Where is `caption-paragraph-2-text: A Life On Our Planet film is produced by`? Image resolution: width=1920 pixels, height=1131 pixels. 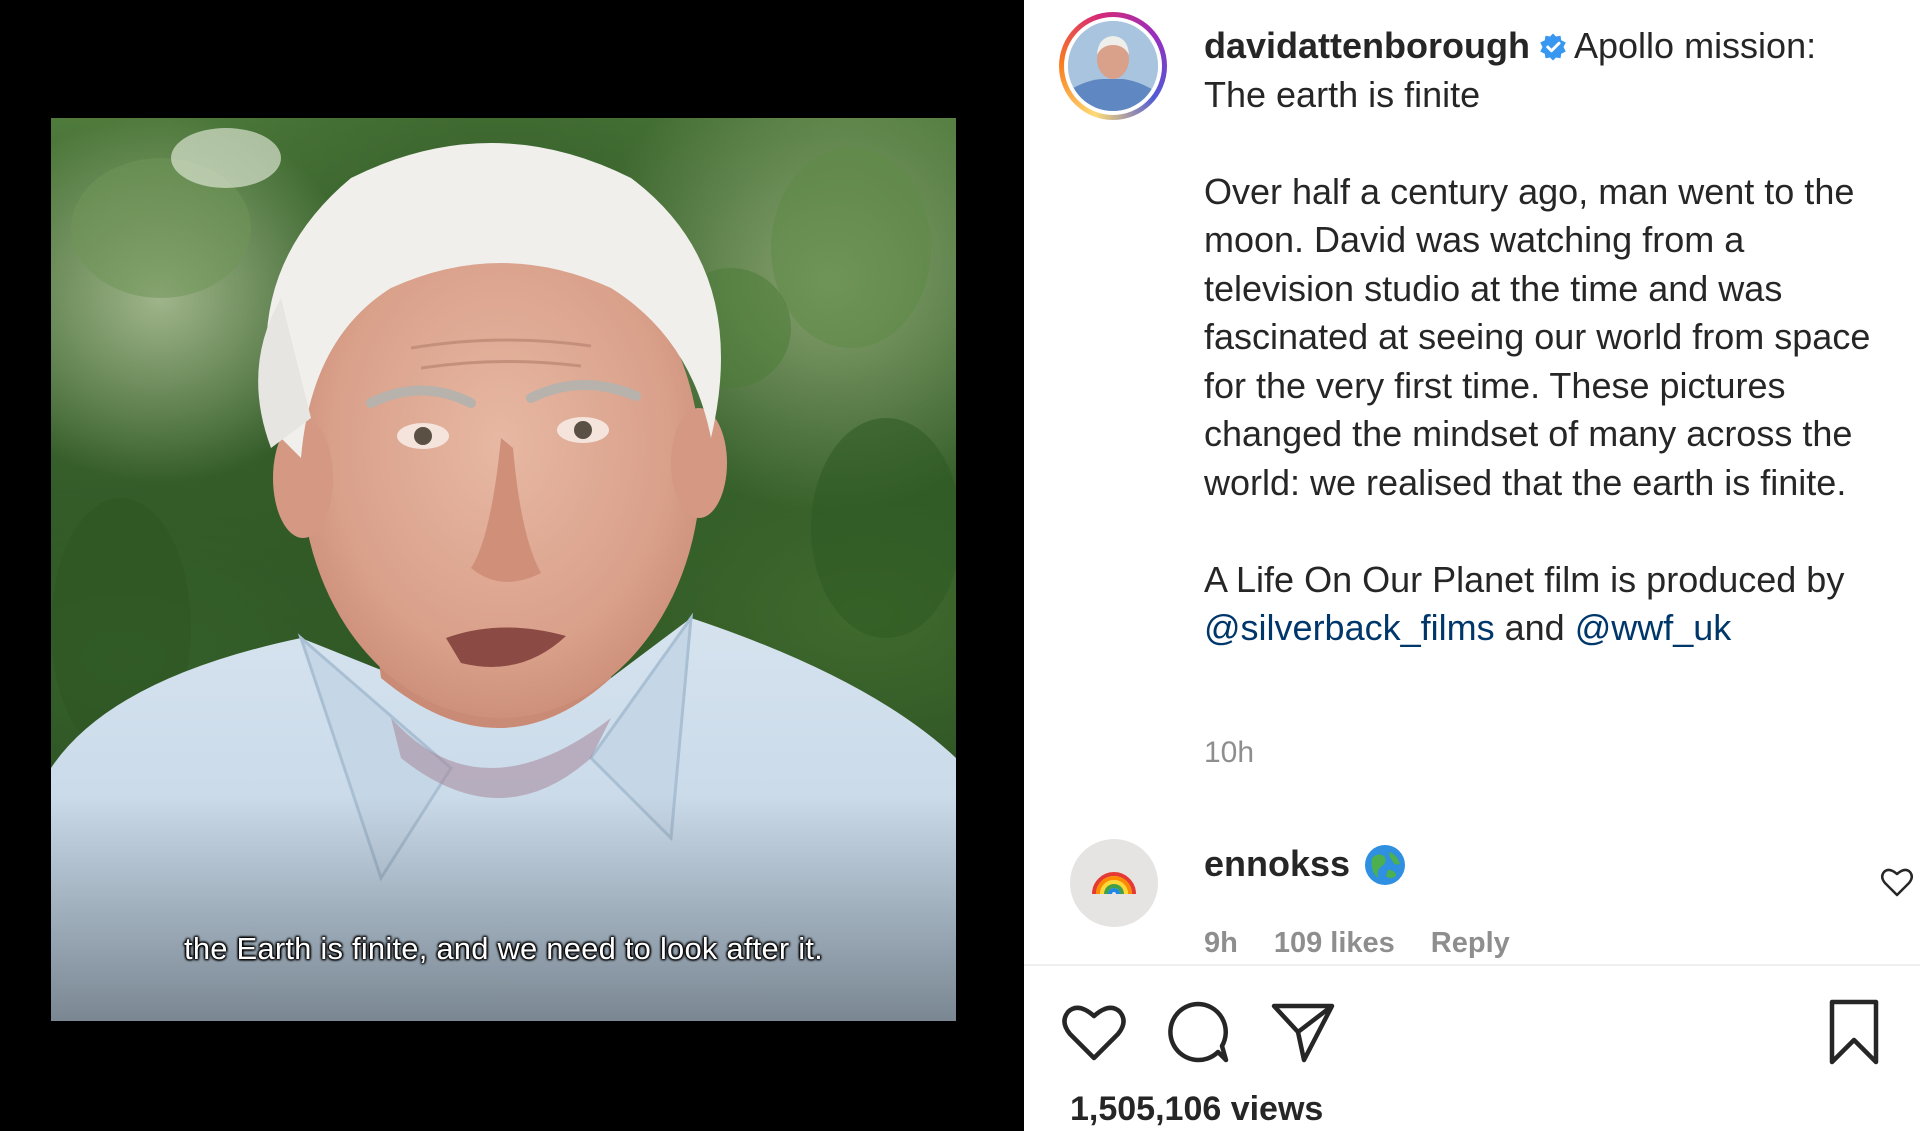
caption-paragraph-2-text: A Life On Our Planet film is produced by is located at coordinates (1524, 579).